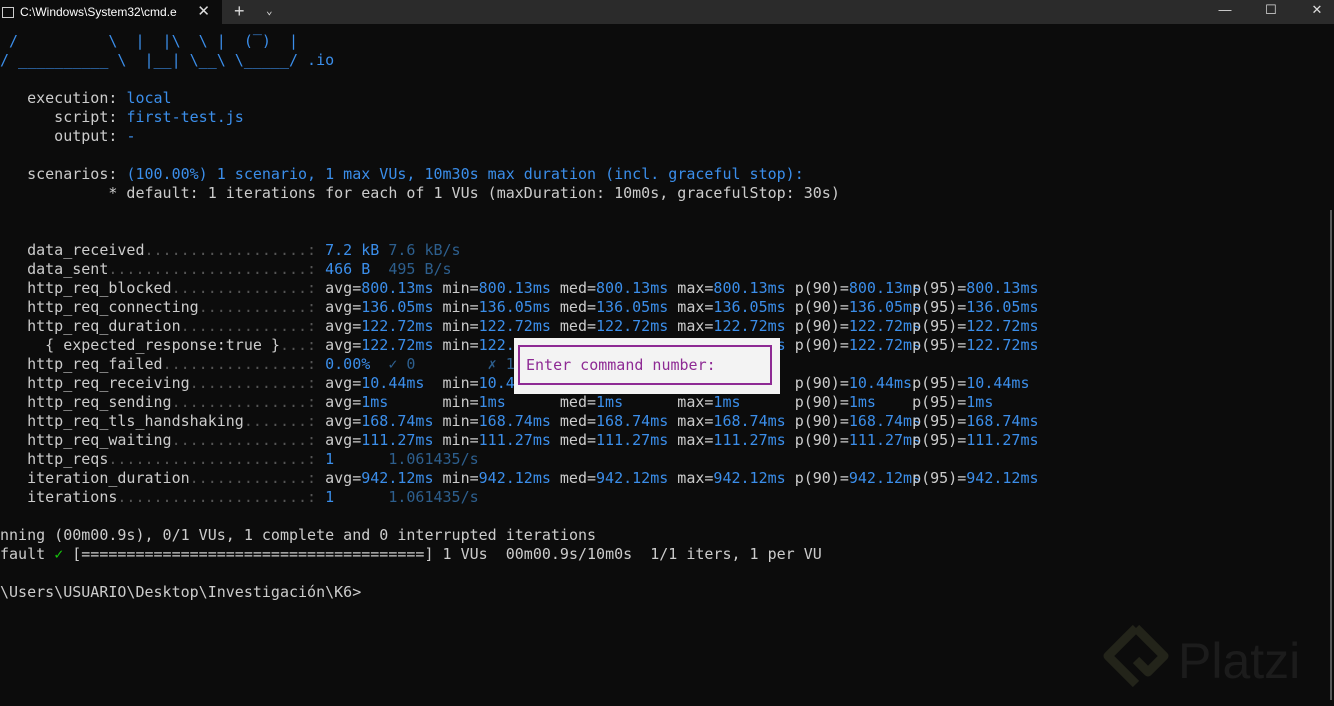 Image resolution: width=1334 pixels, height=706 pixels. I want to click on metric-avg: avg=111.27ms, so click(383, 440).